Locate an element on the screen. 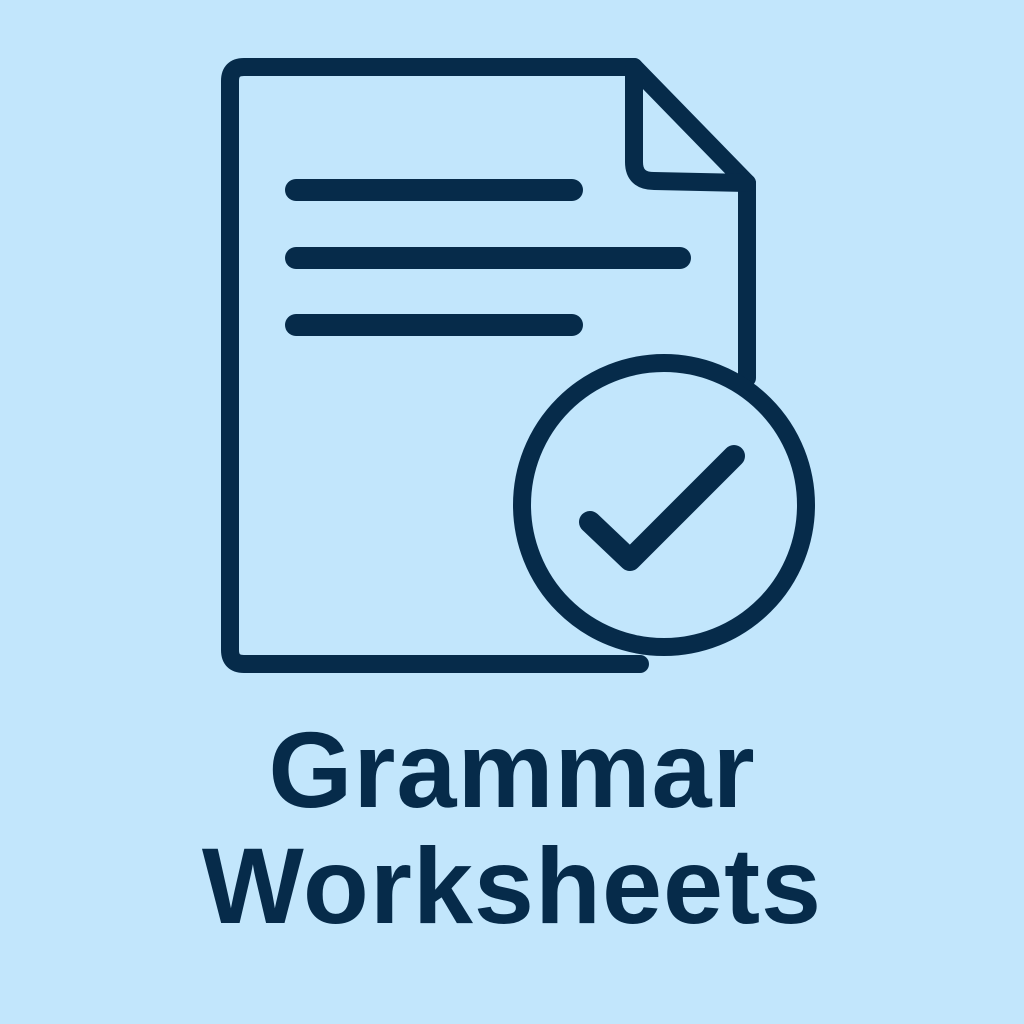 This screenshot has width=1024, height=1024. caption-line-1: Grammar is located at coordinates (512, 769).